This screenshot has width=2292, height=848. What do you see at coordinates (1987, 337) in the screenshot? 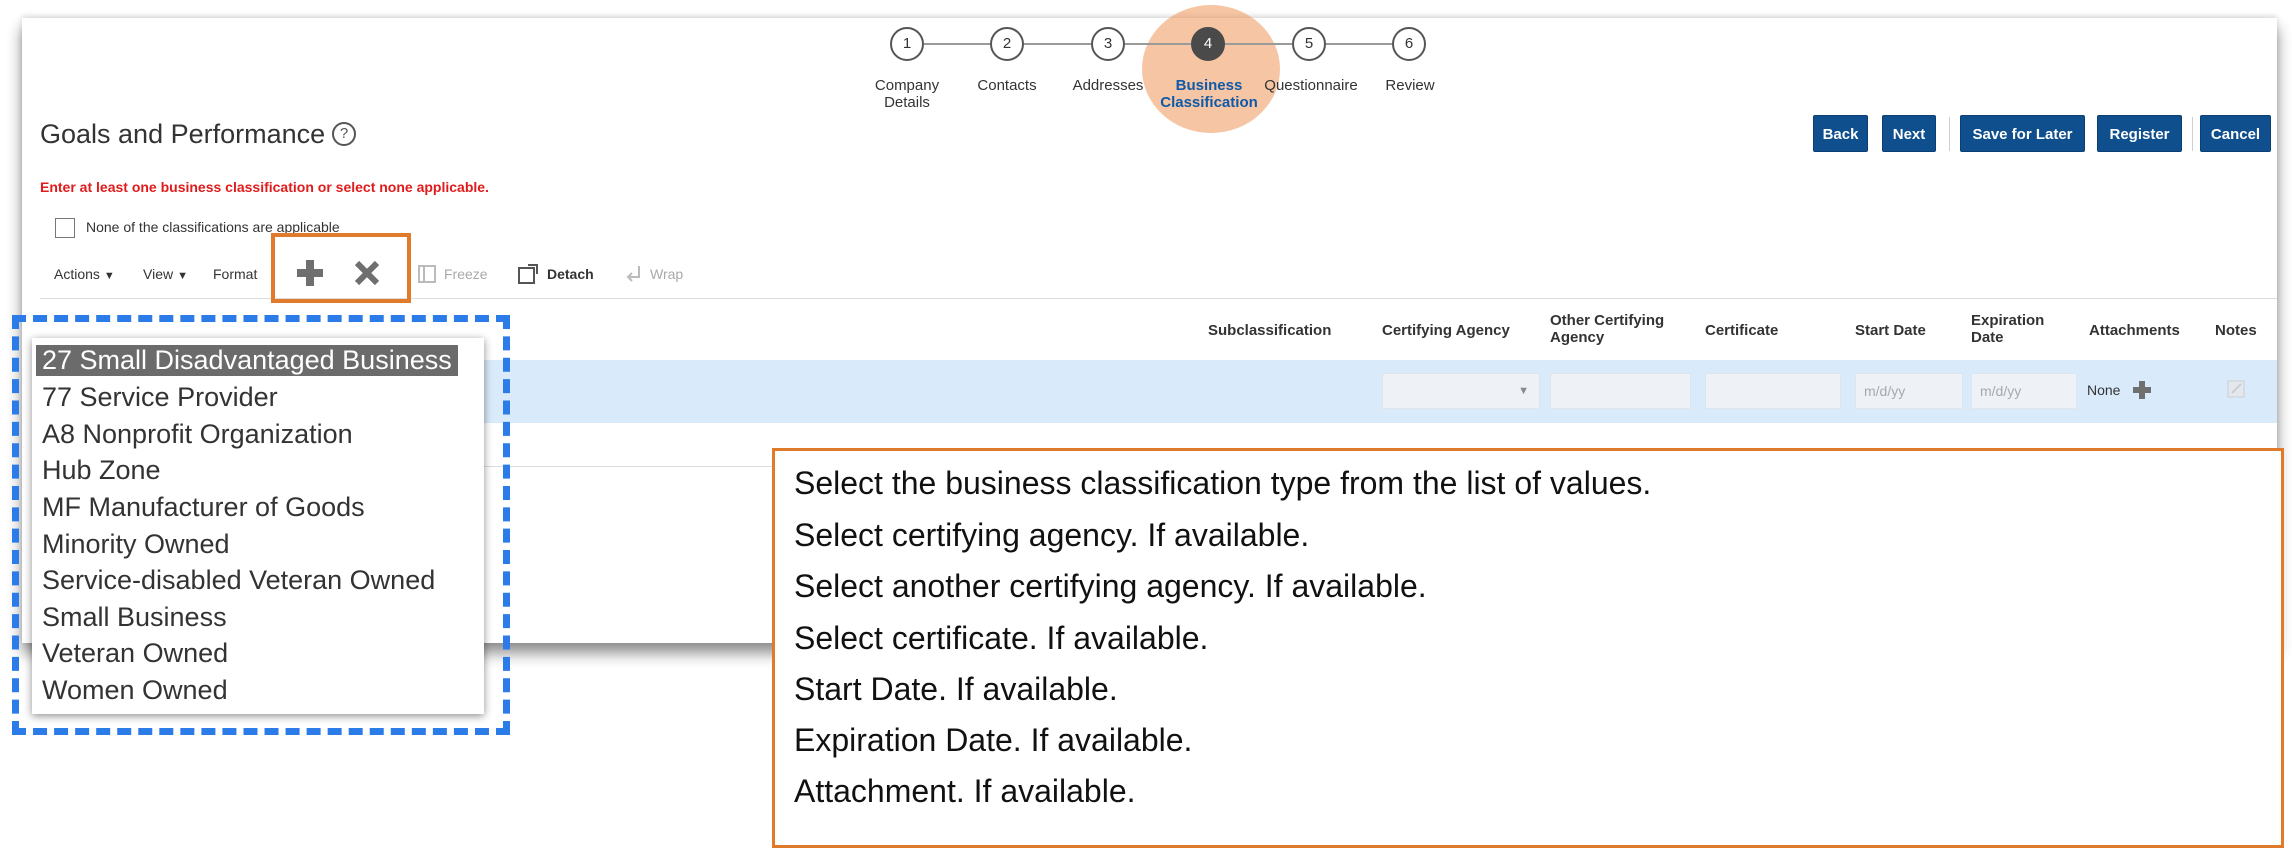
I see `col-header-line: Date` at bounding box center [1987, 337].